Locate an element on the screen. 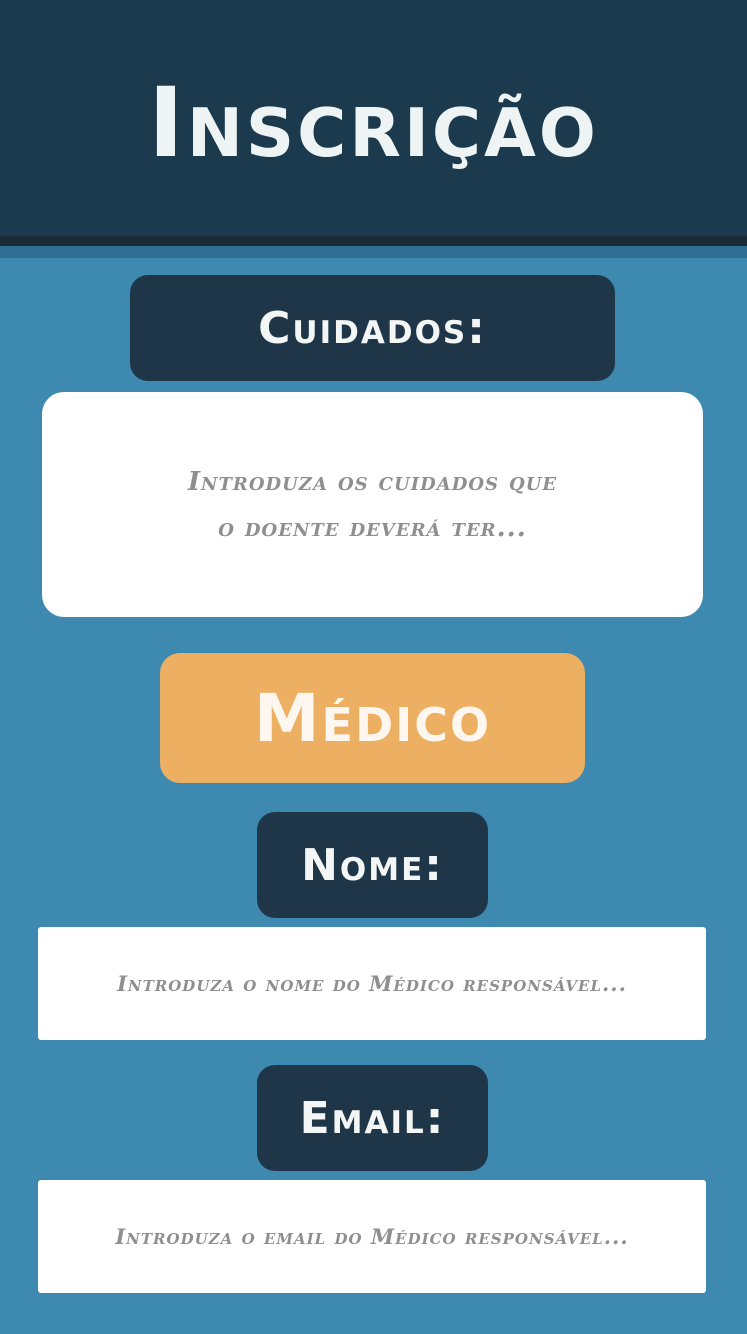  cuidados-label: Cuidados: is located at coordinates (372, 328).